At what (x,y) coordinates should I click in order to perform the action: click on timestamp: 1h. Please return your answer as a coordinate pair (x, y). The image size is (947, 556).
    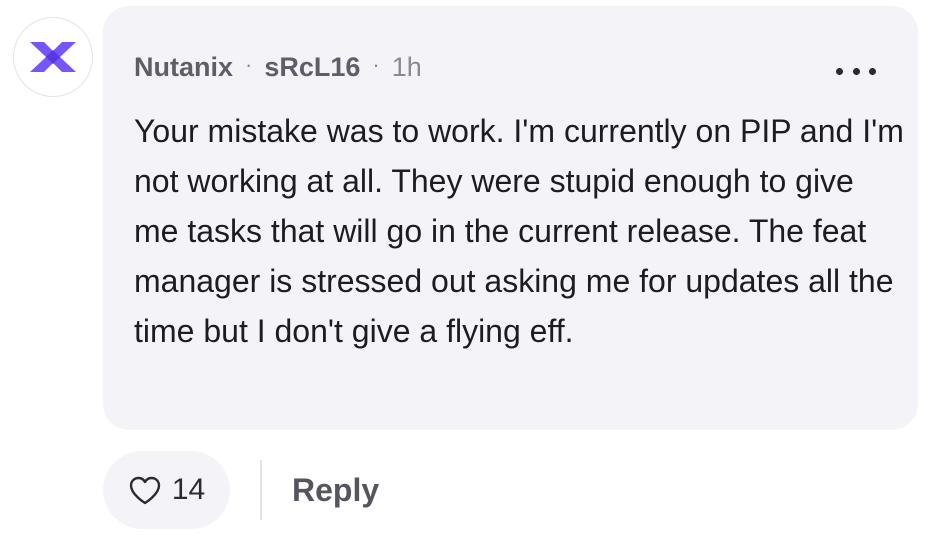
    Looking at the image, I should click on (406, 67).